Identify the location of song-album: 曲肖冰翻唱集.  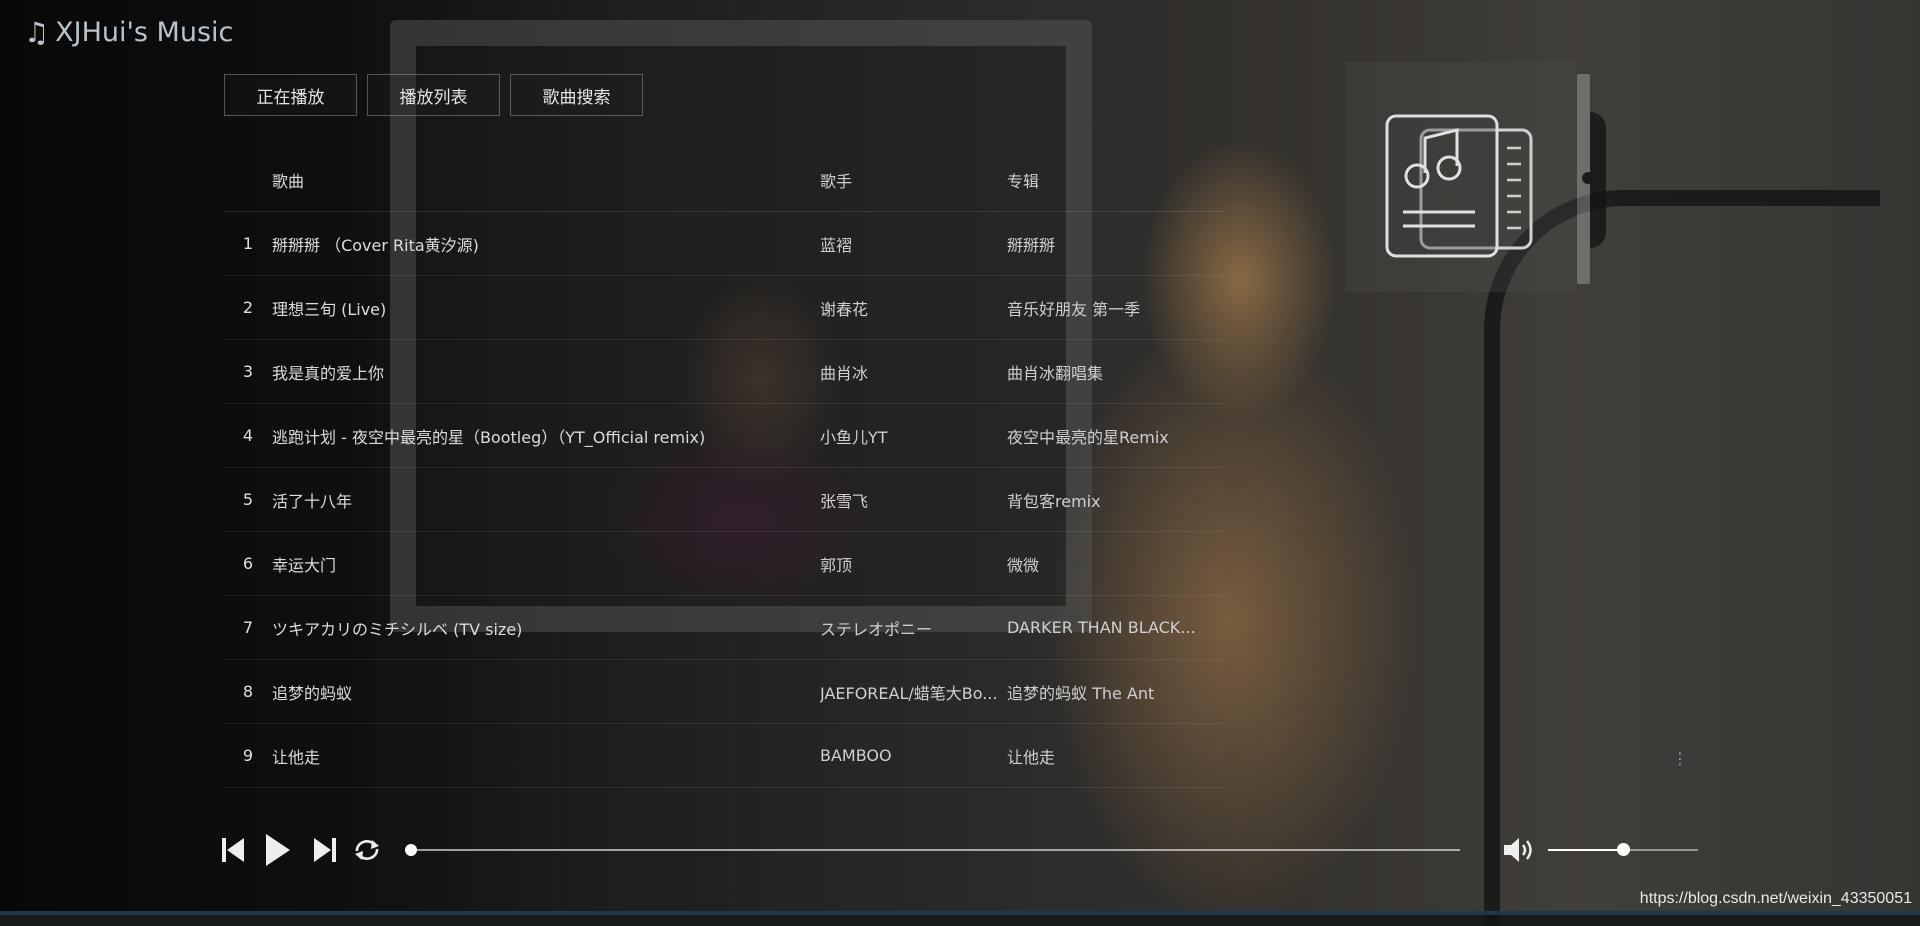
(1055, 373).